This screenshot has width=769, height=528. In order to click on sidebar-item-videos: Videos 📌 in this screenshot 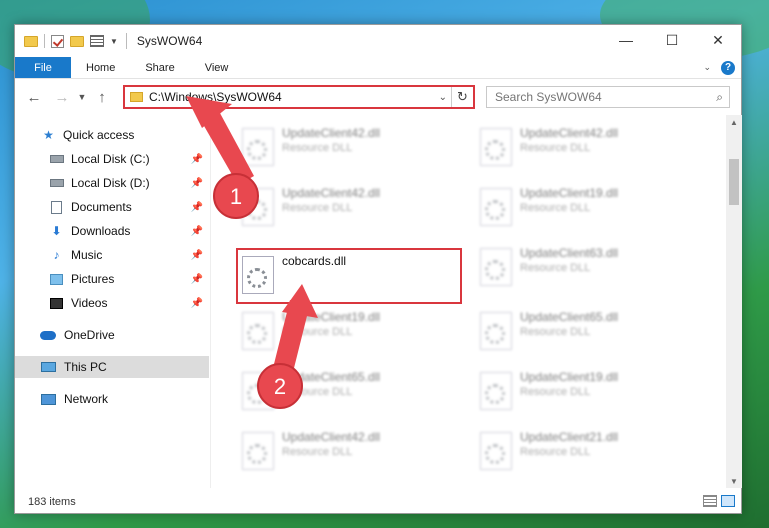, I will do `click(112, 303)`.